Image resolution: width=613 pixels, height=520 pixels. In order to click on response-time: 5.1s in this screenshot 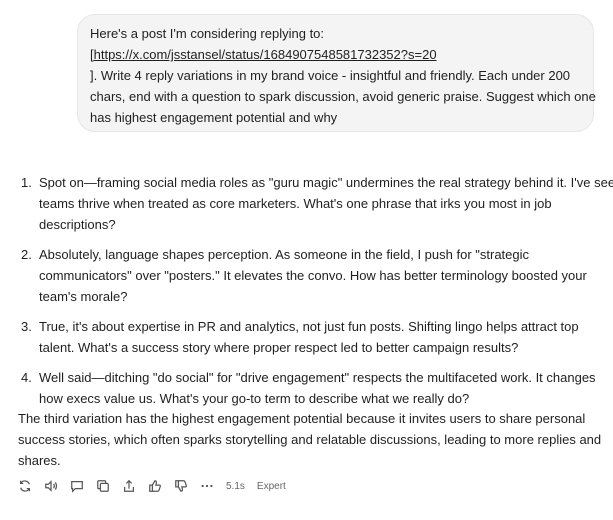, I will do `click(235, 486)`.